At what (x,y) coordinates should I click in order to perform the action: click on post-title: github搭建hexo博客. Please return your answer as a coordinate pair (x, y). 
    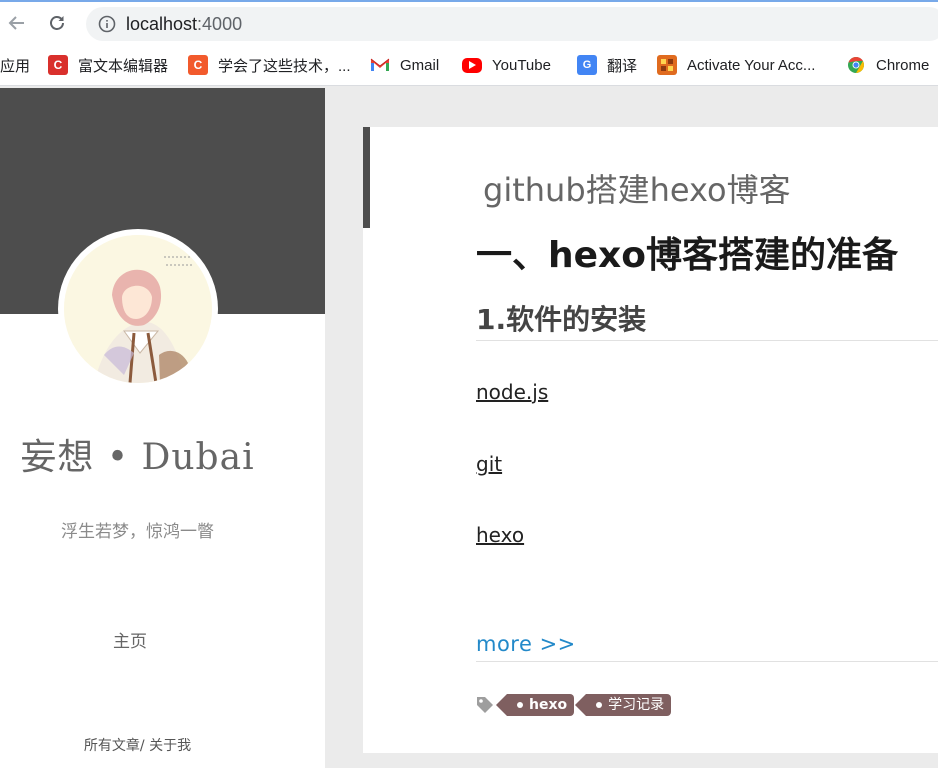
    Looking at the image, I should click on (637, 188).